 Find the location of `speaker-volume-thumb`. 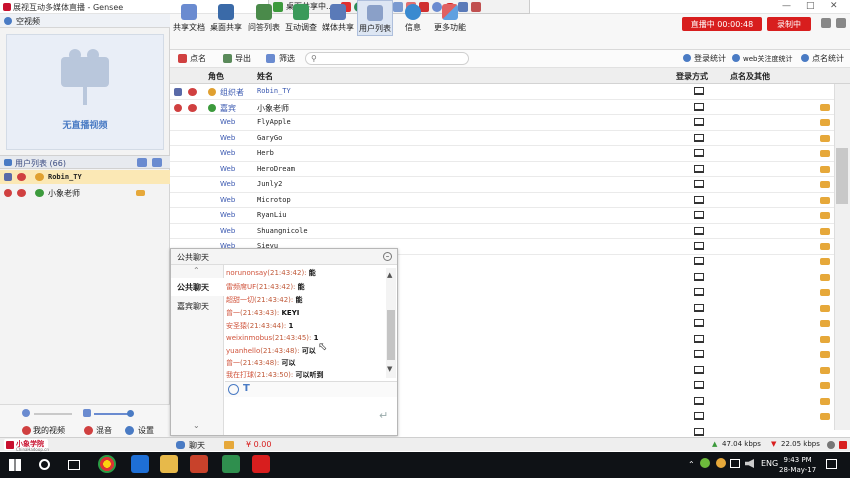

speaker-volume-thumb is located at coordinates (130, 413).